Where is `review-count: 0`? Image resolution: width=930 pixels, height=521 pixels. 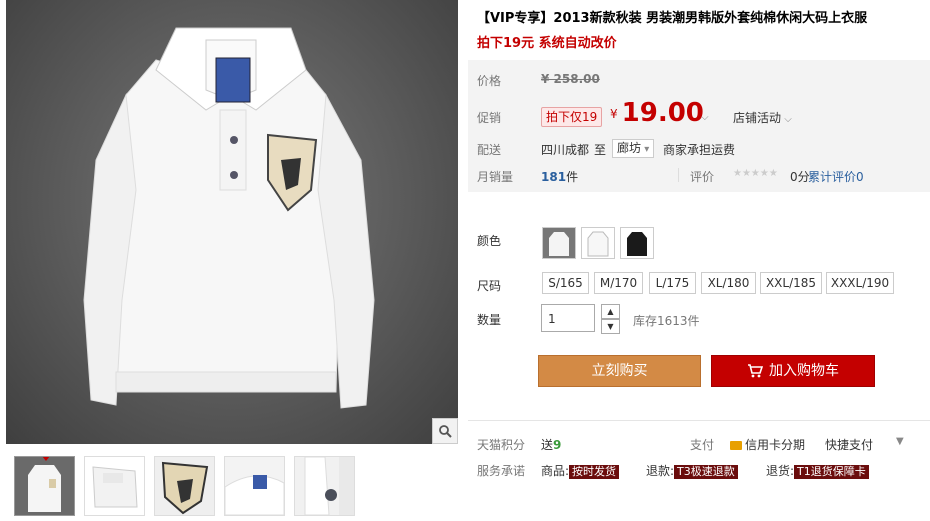 review-count: 0 is located at coordinates (860, 177).